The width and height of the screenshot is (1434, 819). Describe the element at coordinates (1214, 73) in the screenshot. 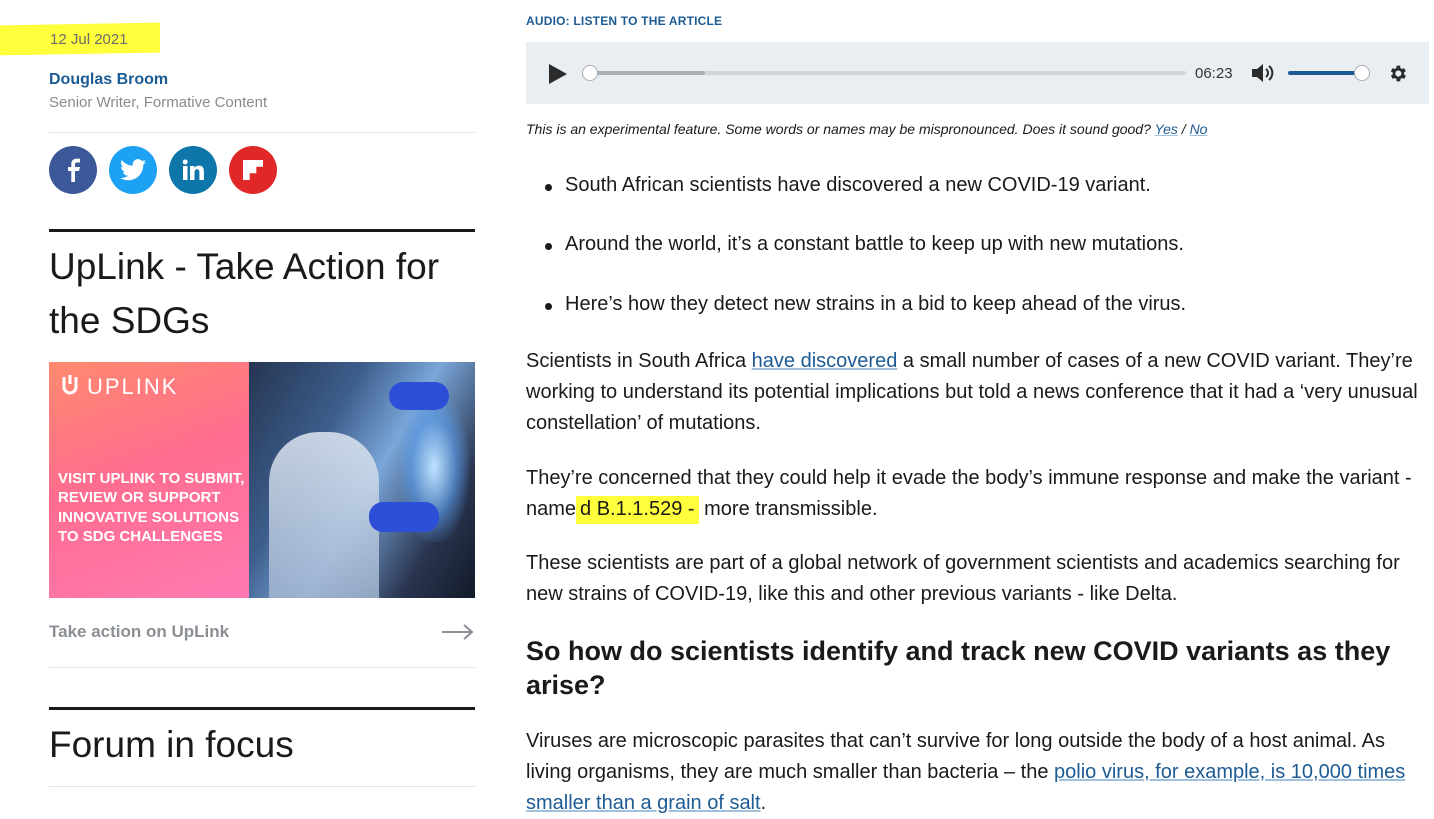

I see `audio-duration: 06:23` at that location.